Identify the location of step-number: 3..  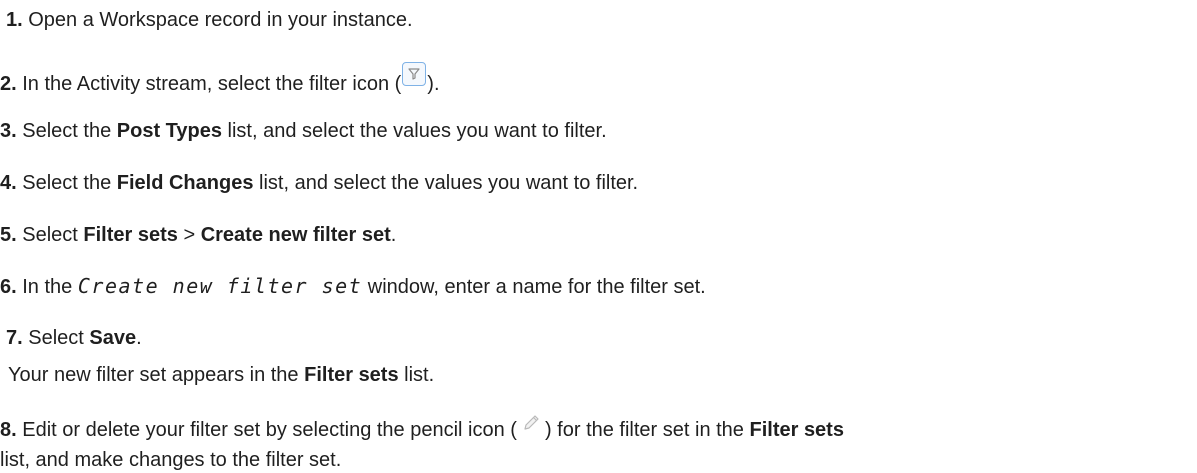
(8, 131).